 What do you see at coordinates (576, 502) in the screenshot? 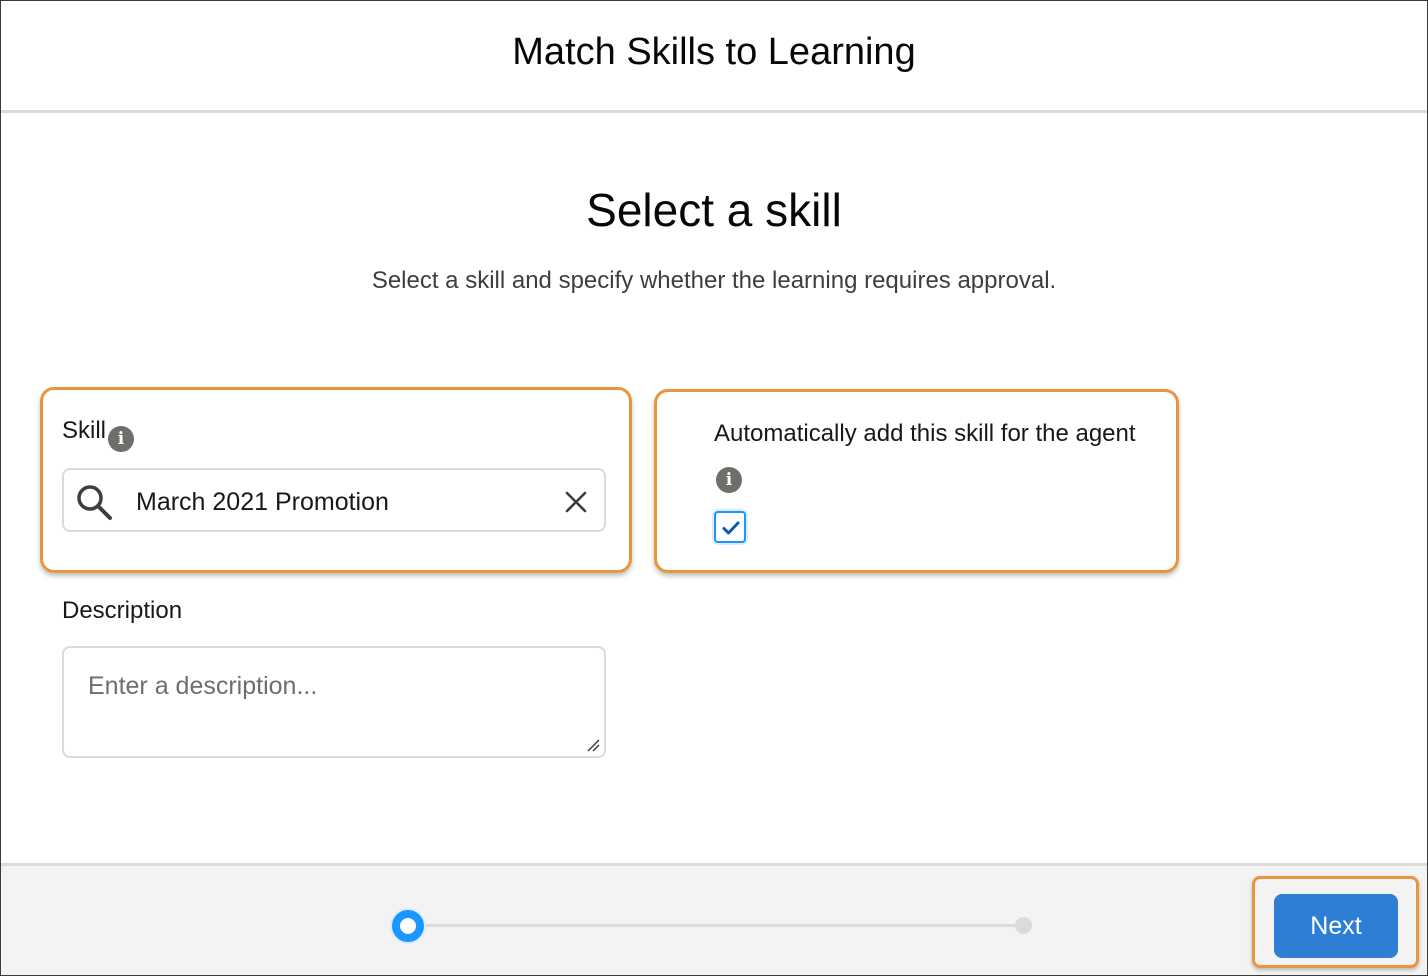
I see `close-icon` at bounding box center [576, 502].